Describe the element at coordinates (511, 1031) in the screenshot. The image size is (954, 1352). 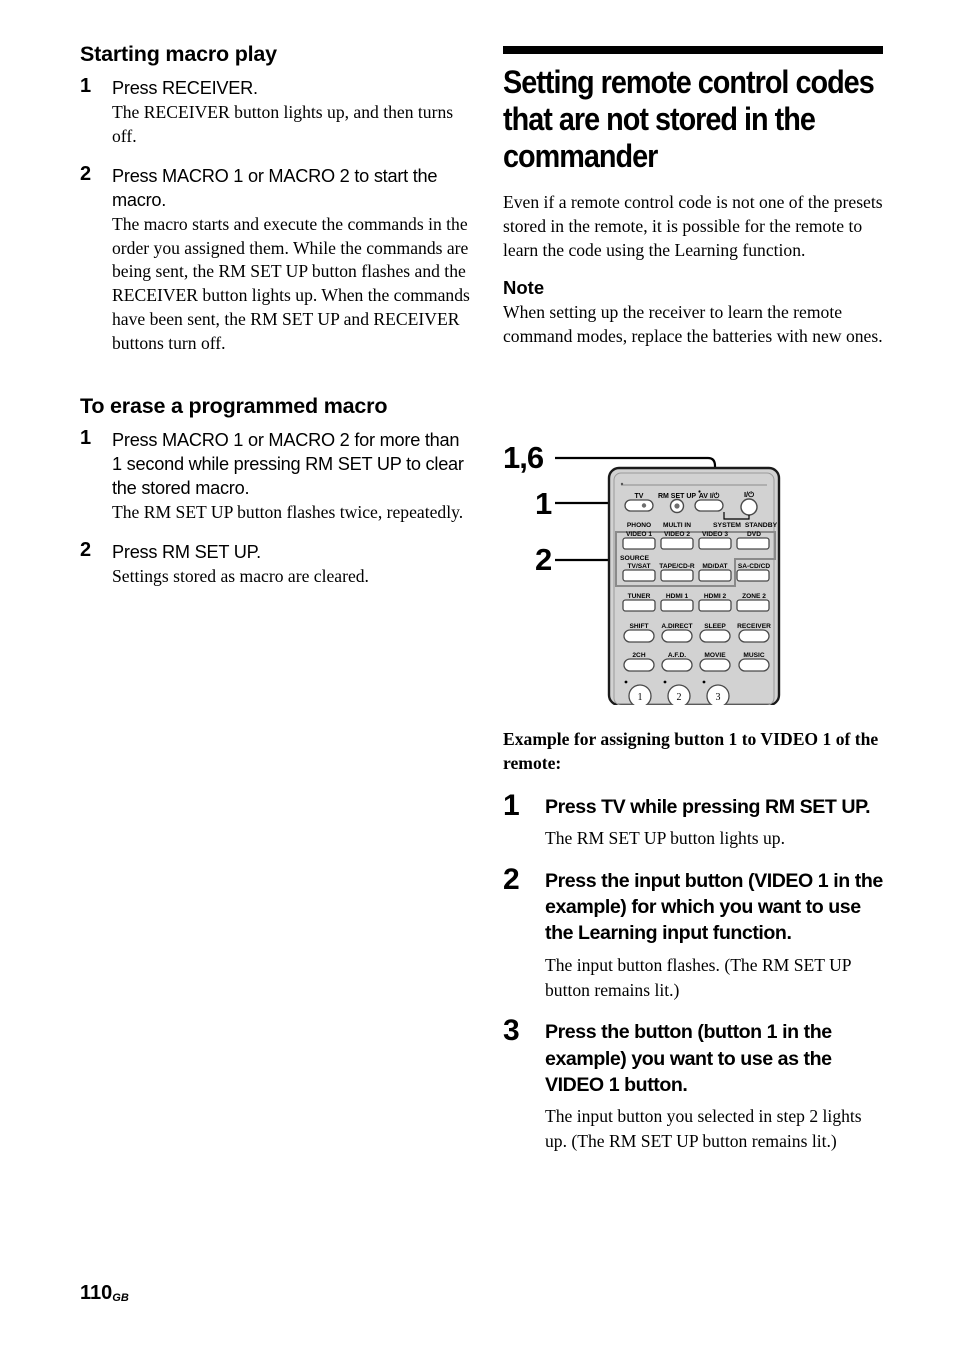
I see `step-number: 3` at that location.